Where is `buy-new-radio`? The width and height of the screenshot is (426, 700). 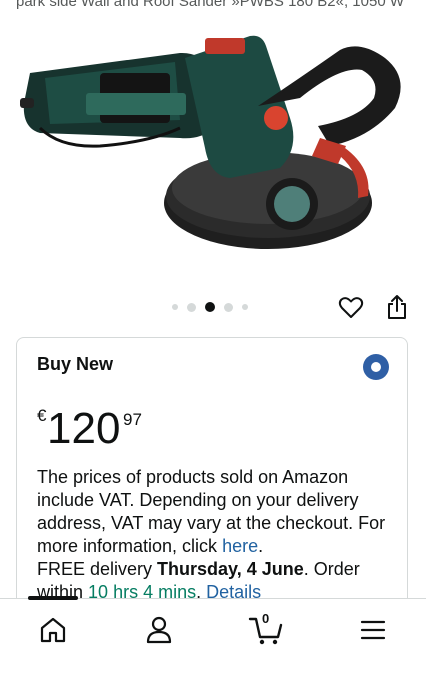
buy-new-radio is located at coordinates (376, 367).